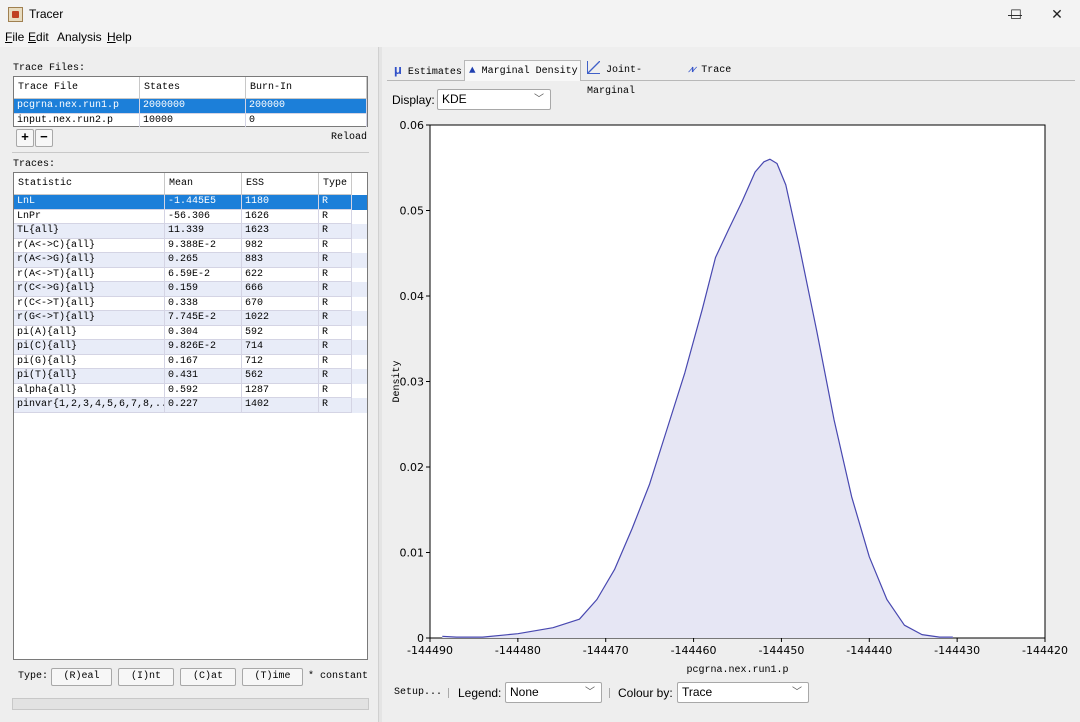 Image resolution: width=1080 pixels, height=722 pixels. What do you see at coordinates (25, 138) in the screenshot?
I see `add-trace-file-button: +` at bounding box center [25, 138].